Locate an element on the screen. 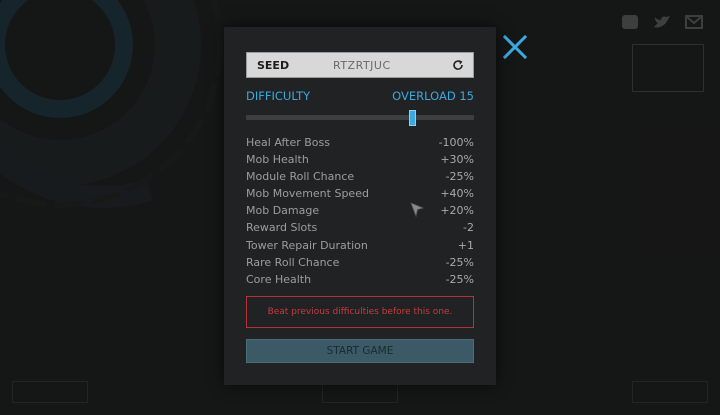  modifier-name: Mob Damage is located at coordinates (283, 211).